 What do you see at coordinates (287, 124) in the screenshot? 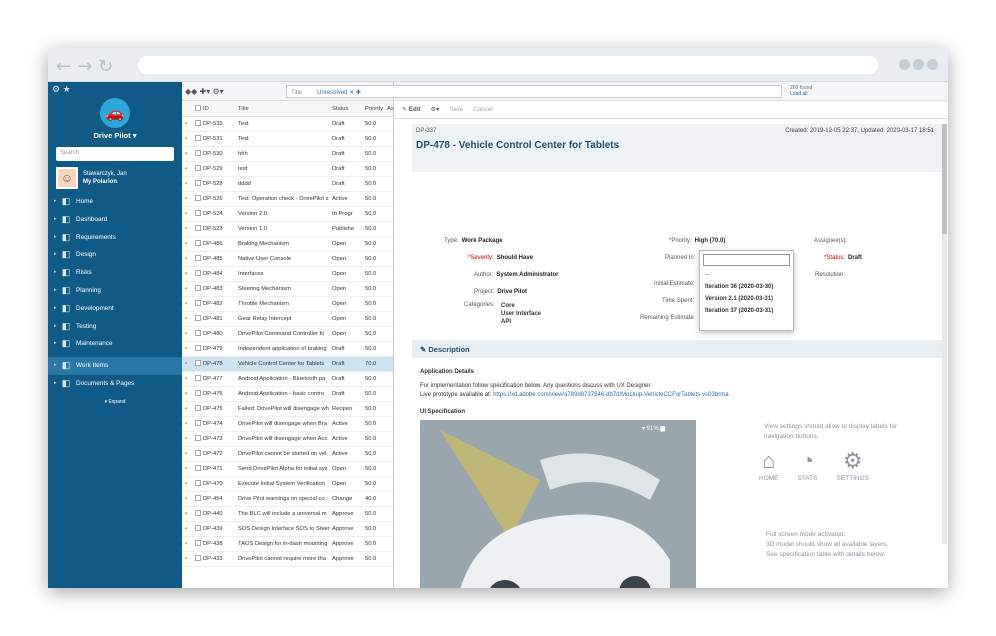
I see `table-row: ⚭ DP-532 Test Draft 50.0` at bounding box center [287, 124].